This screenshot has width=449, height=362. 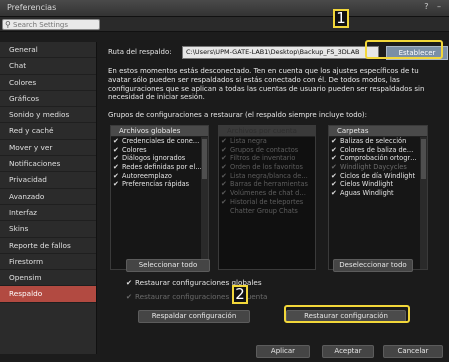 What do you see at coordinates (224, 24) in the screenshot?
I see `search-row: ⚲` at bounding box center [224, 24].